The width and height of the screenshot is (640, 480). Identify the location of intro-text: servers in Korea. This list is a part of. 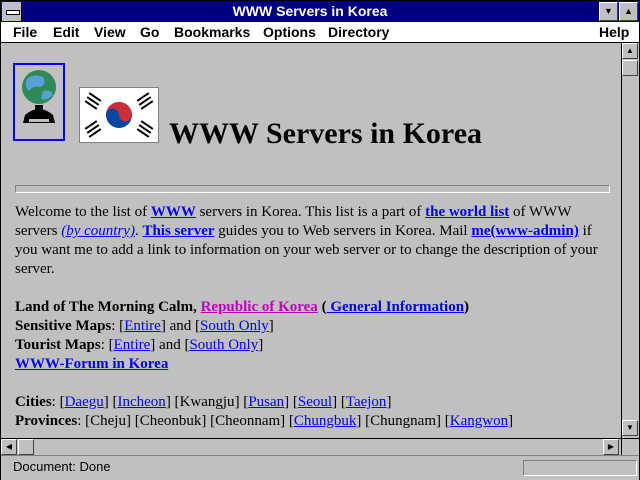
(310, 212).